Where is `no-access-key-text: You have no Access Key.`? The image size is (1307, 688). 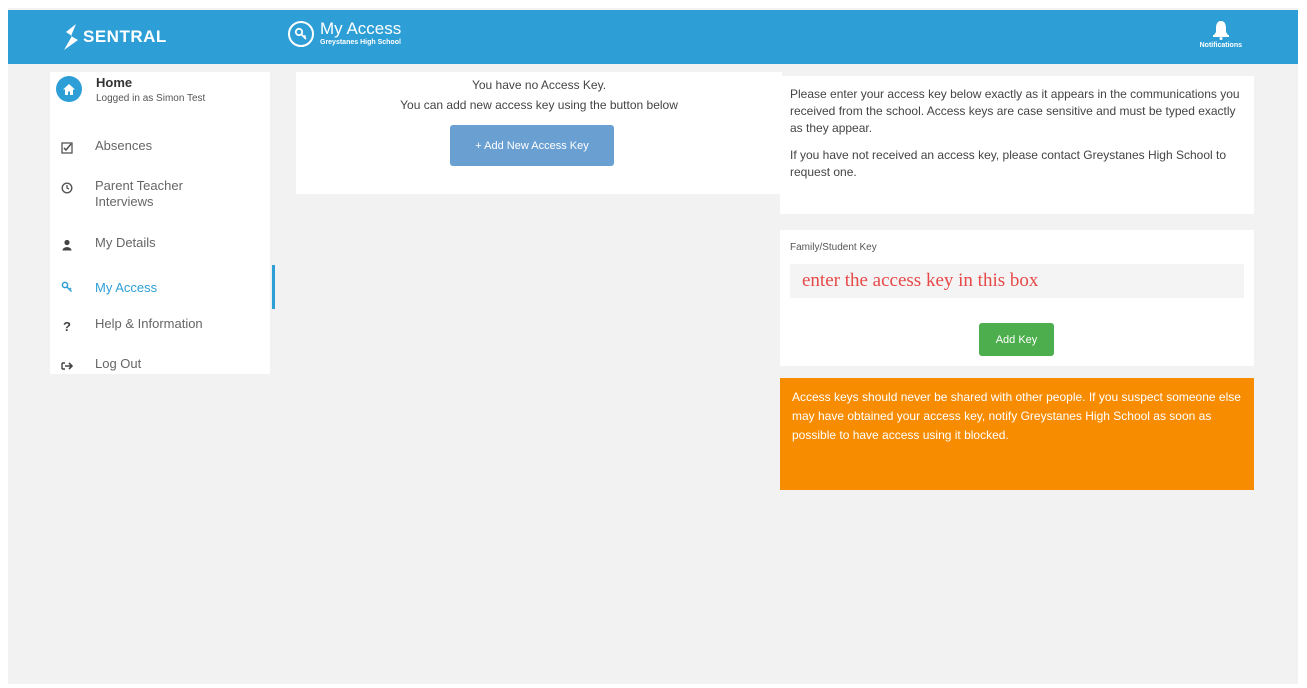
no-access-key-text: You have no Access Key. is located at coordinates (539, 85).